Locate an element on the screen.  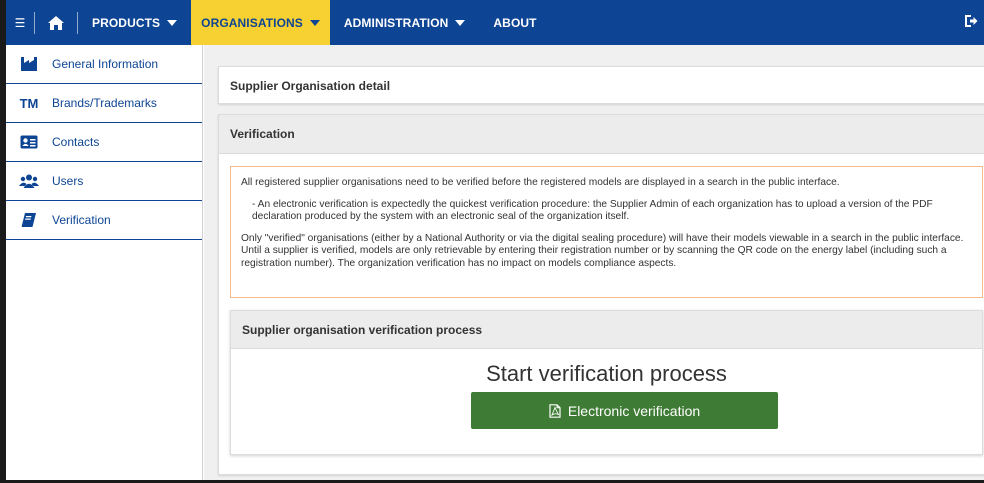
home-icon is located at coordinates (56, 22).